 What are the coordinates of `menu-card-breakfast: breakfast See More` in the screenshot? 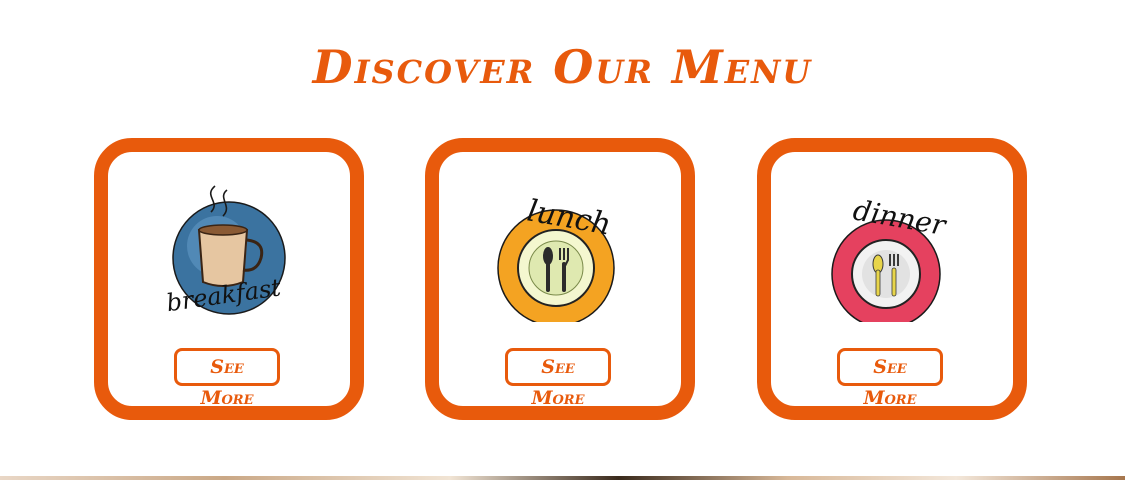 It's located at (229, 279).